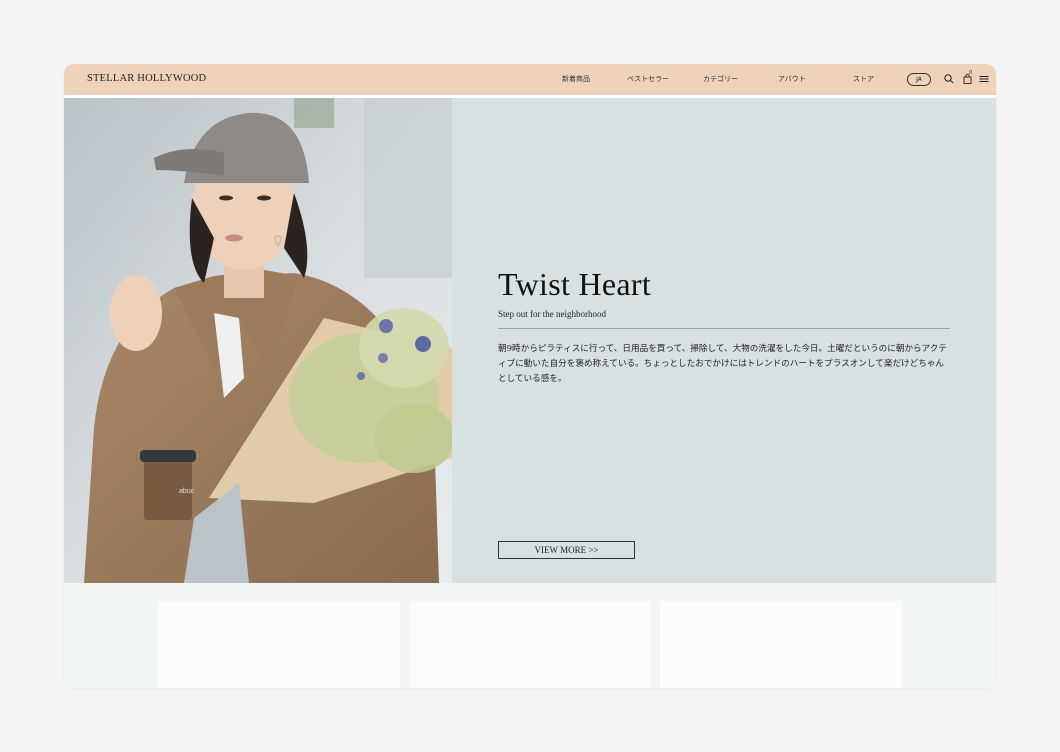 The height and width of the screenshot is (752, 1060). I want to click on brand-logo: STELLAR HOLLYWOOD, so click(146, 78).